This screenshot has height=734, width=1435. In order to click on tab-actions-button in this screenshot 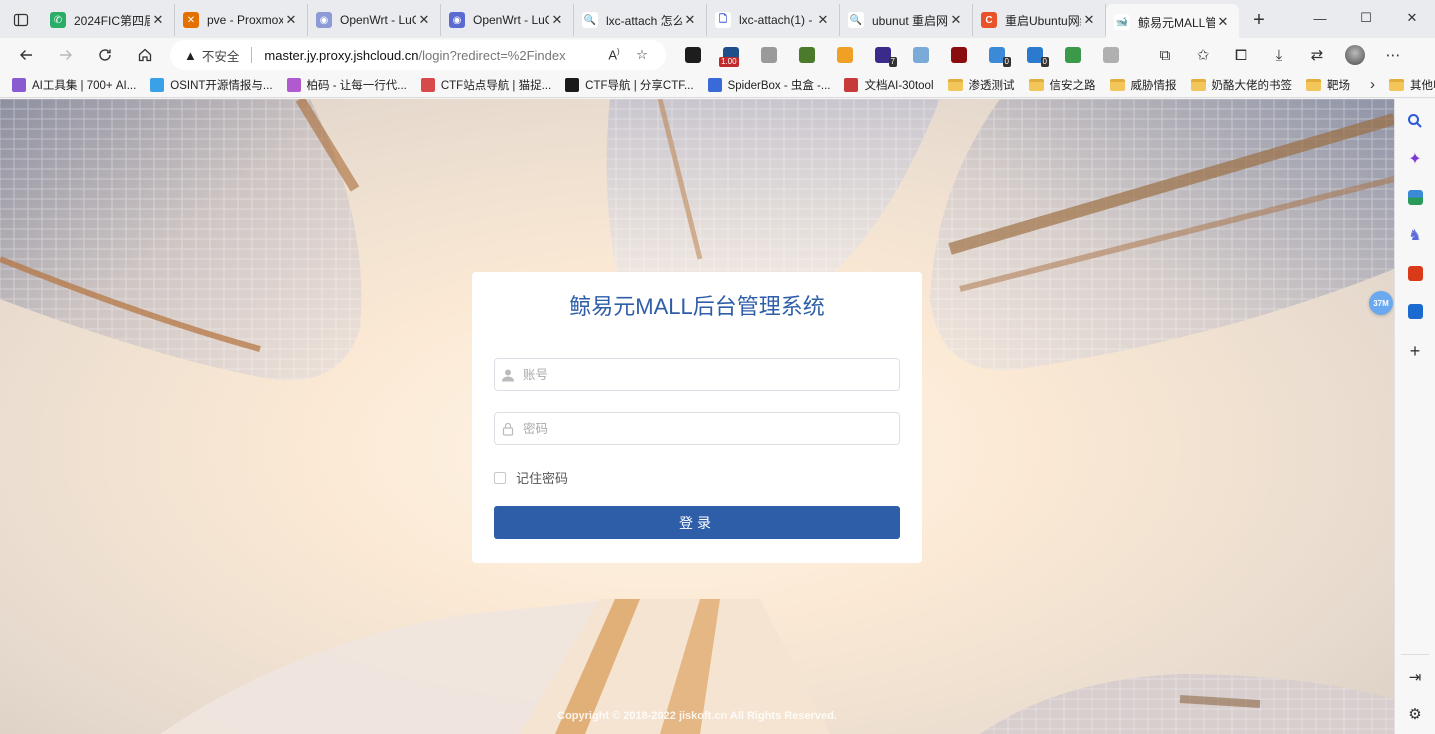, I will do `click(21, 20)`.